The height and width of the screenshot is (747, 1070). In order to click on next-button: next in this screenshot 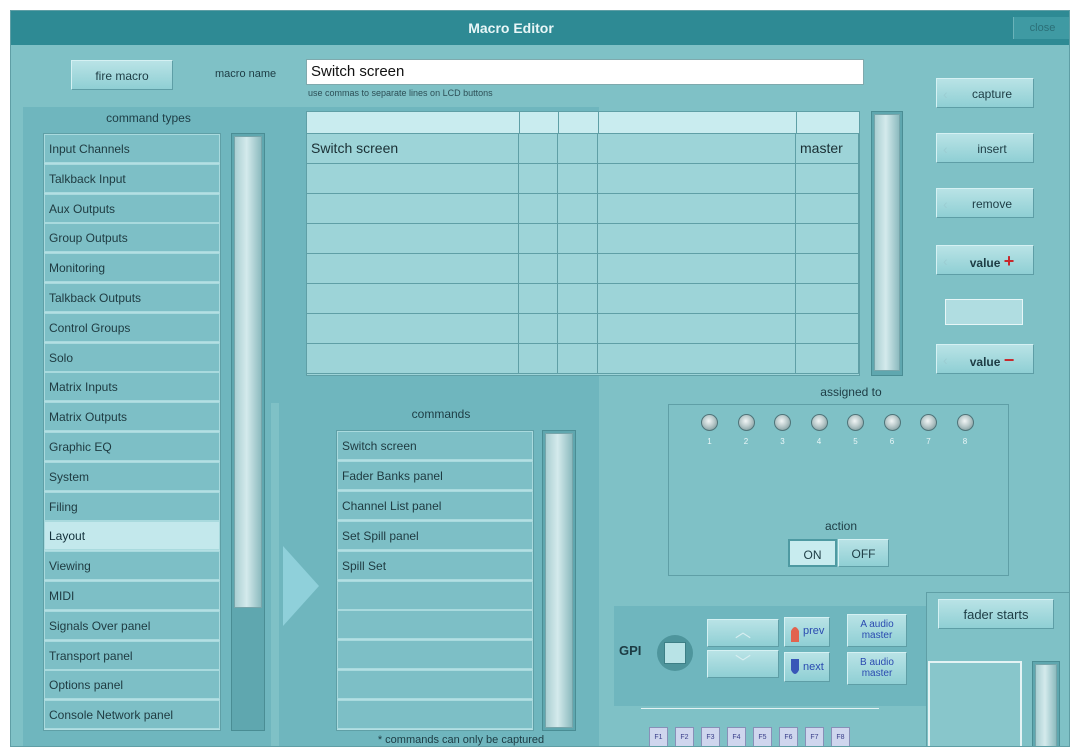, I will do `click(807, 667)`.